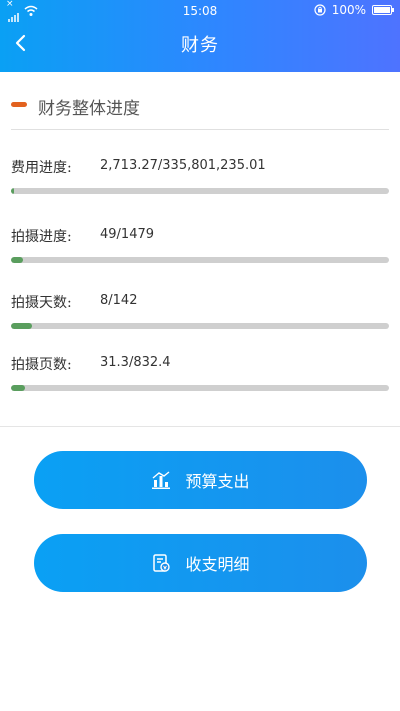  I want to click on section-header: 财务整体进度, so click(200, 101).